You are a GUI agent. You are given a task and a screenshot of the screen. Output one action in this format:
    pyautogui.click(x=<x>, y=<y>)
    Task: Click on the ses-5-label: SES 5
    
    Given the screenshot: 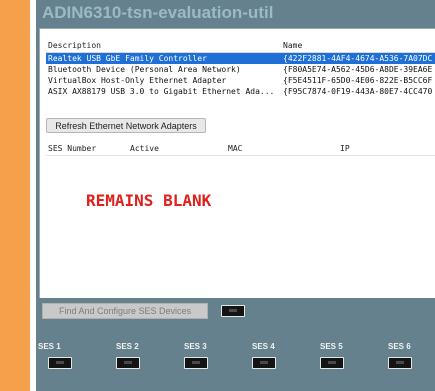 What is the action you would take?
    pyautogui.click(x=331, y=346)
    